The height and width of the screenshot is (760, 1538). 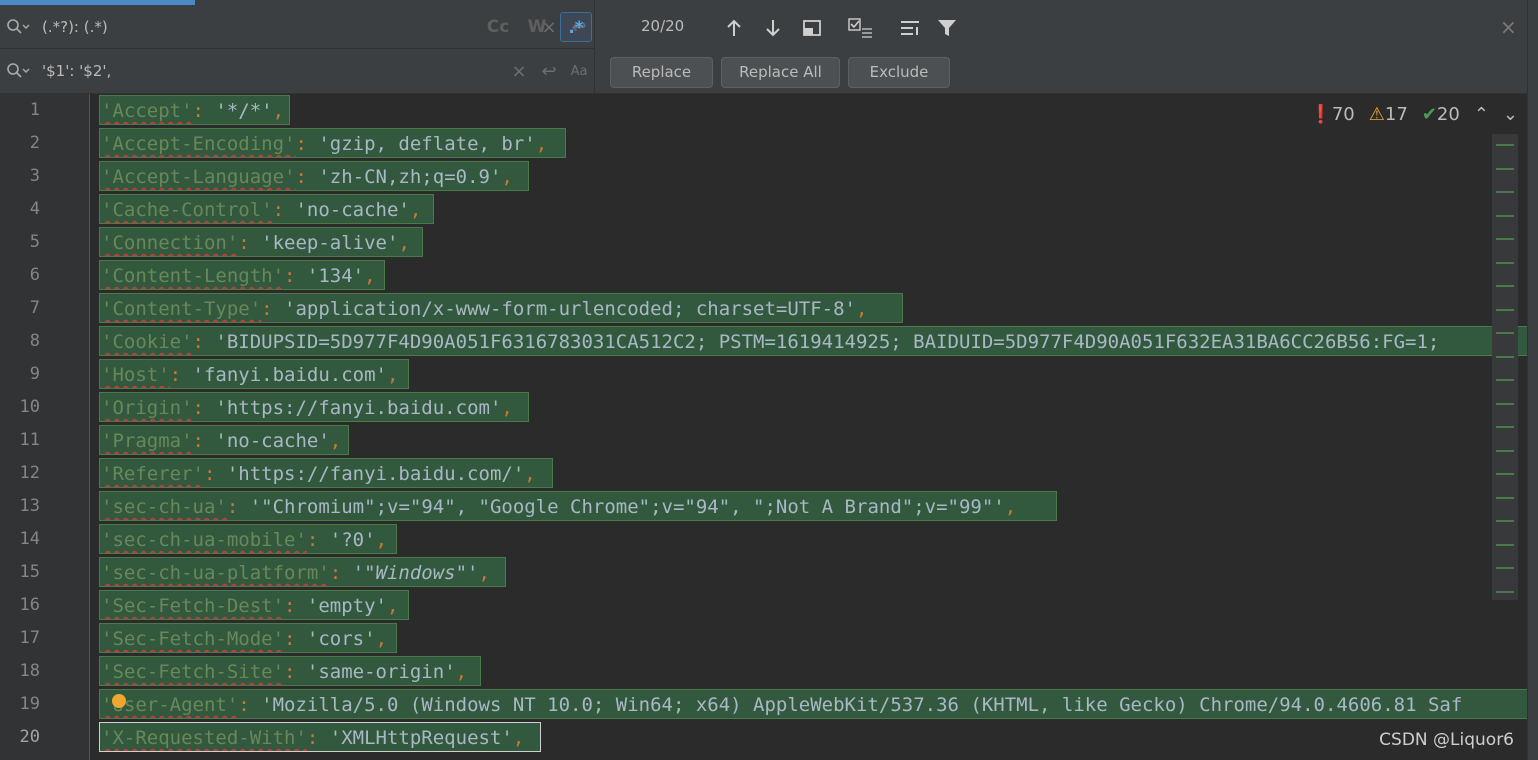 What do you see at coordinates (910, 28) in the screenshot?
I see `open-in-window-icon` at bounding box center [910, 28].